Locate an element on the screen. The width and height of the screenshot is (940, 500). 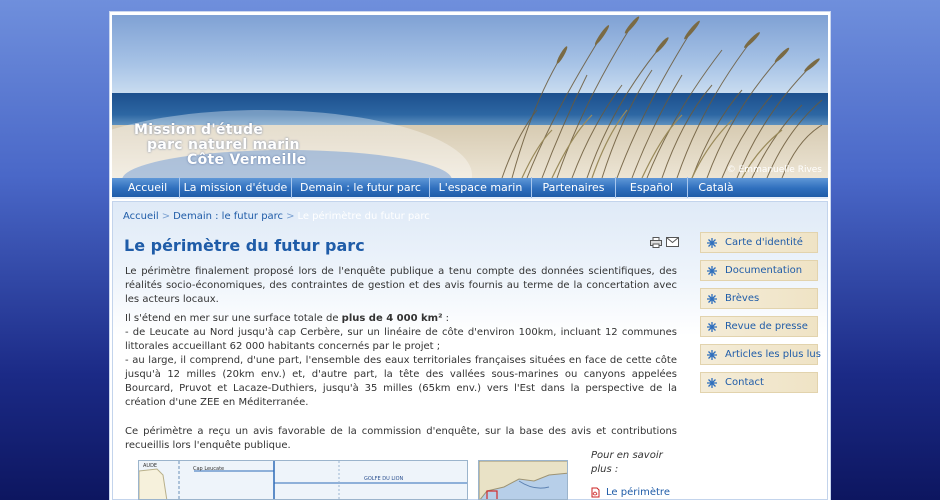
sidebar-item-contact: Contact is located at coordinates (759, 382).